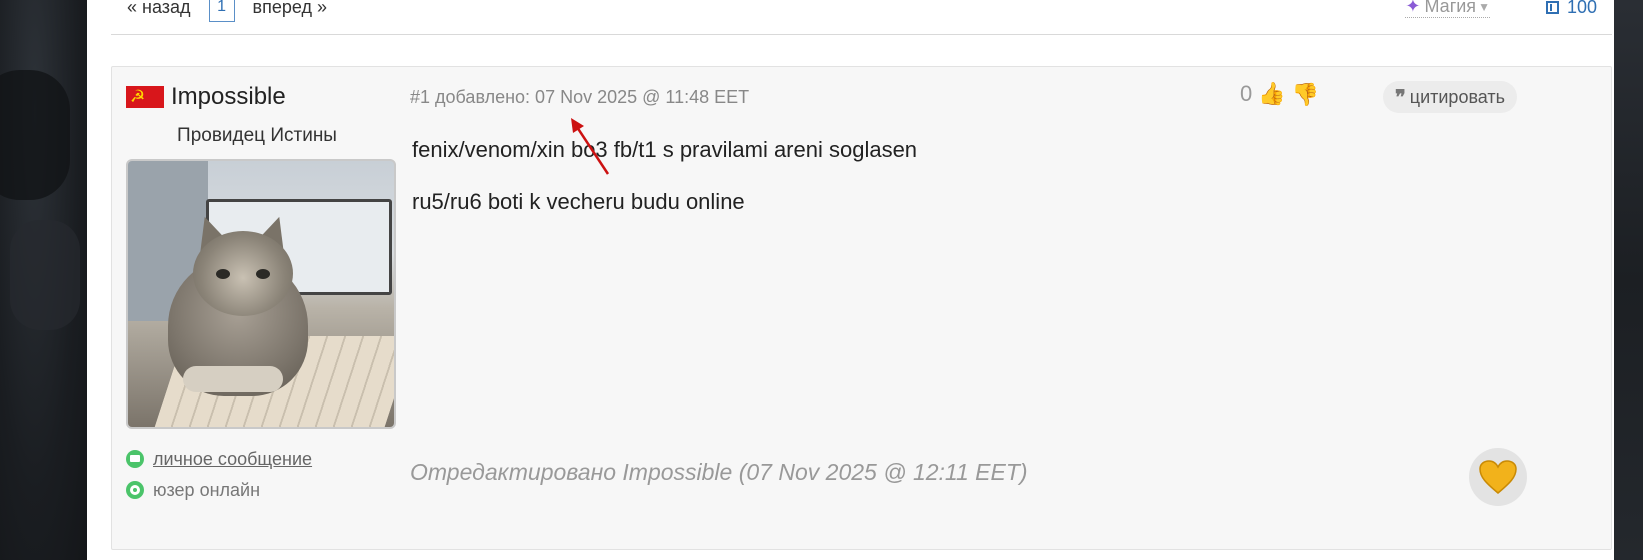 This screenshot has height=560, width=1643. What do you see at coordinates (861, 34) in the screenshot?
I see `divider` at bounding box center [861, 34].